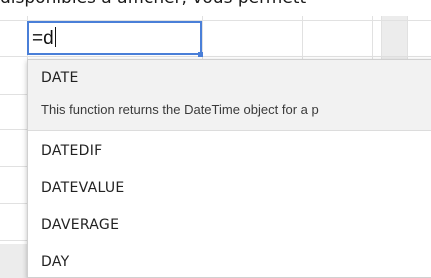 This screenshot has width=431, height=278. Describe the element at coordinates (229, 151) in the screenshot. I see `suggestion-item-datedif: DATEDIF` at that location.